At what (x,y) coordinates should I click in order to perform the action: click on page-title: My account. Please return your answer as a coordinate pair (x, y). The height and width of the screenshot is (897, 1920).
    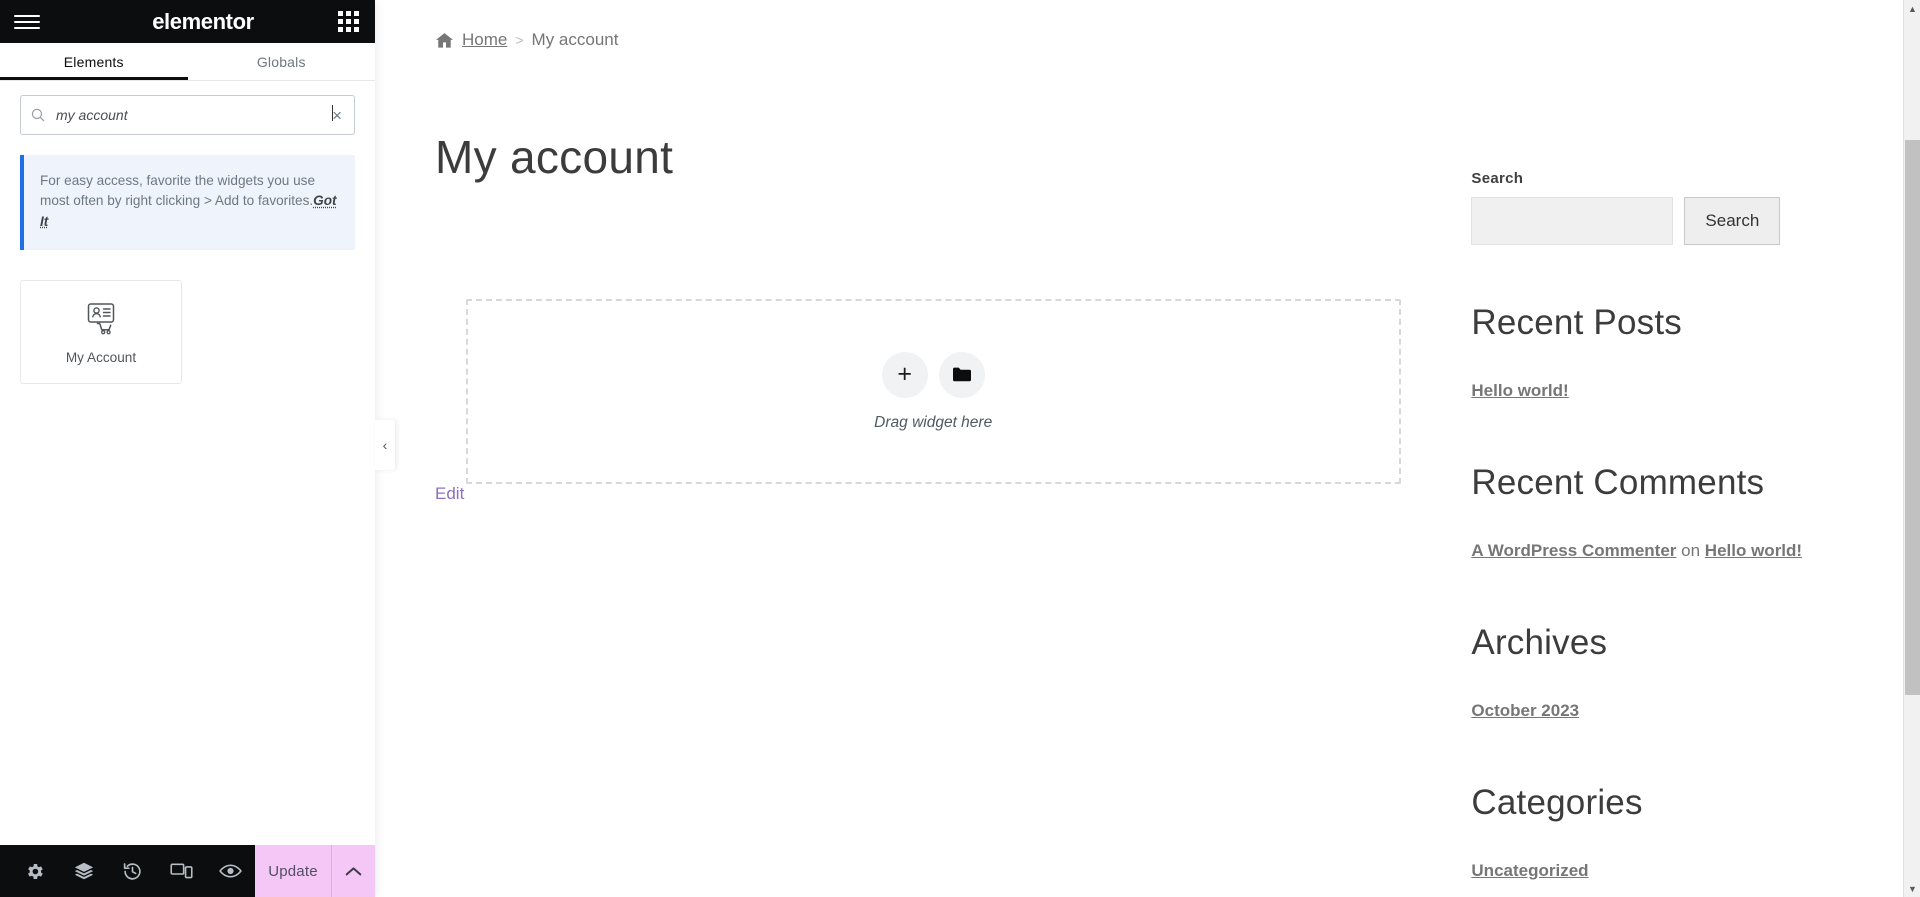
    Looking at the image, I should click on (554, 157).